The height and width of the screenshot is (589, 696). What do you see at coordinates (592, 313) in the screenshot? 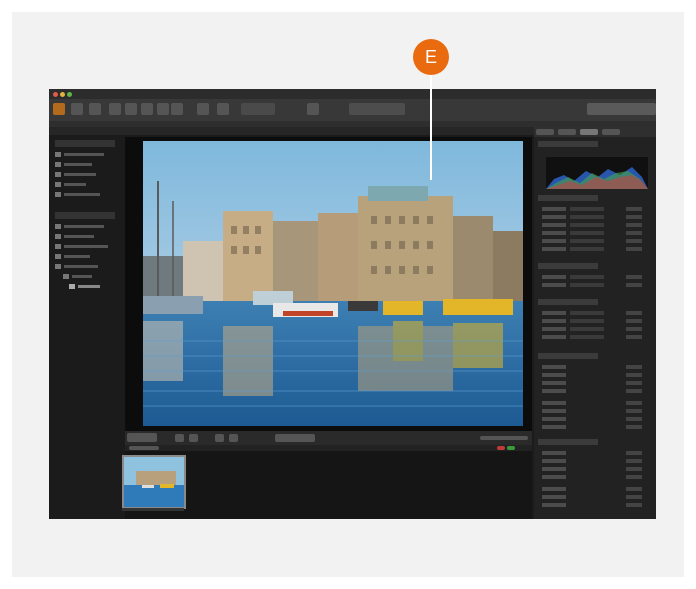
I see `adjust-row-vibrance` at bounding box center [592, 313].